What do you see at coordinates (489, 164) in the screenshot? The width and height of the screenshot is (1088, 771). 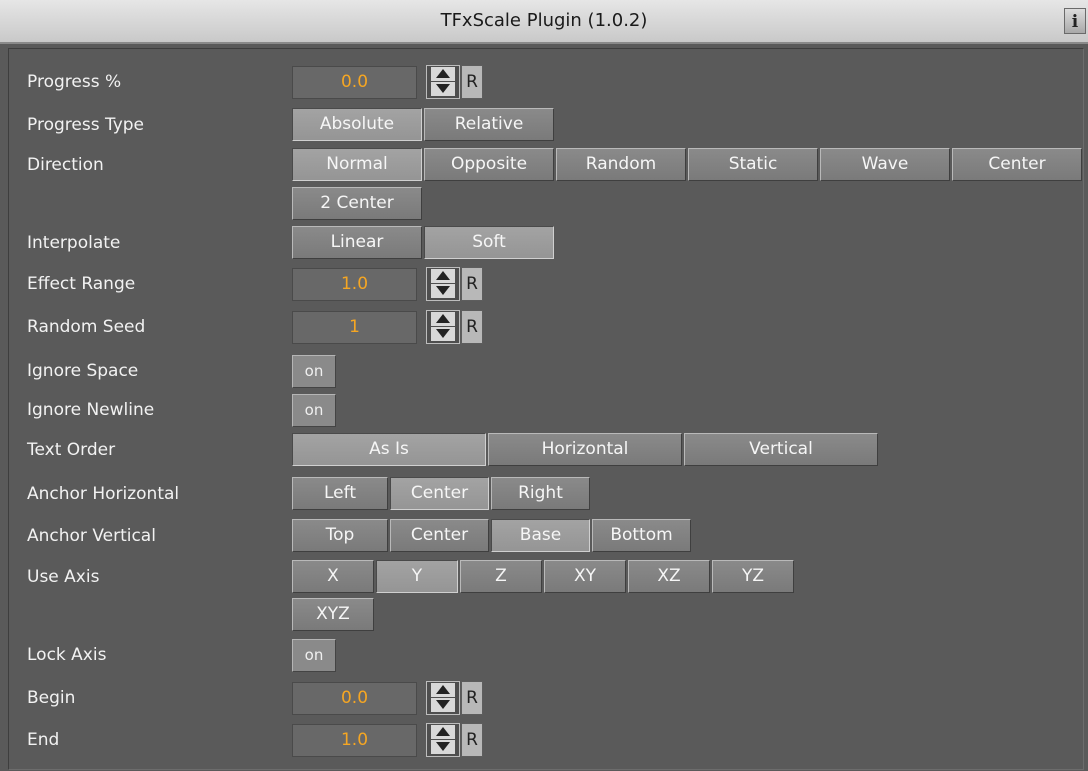 I see `direction-opposite-button: Opposite` at bounding box center [489, 164].